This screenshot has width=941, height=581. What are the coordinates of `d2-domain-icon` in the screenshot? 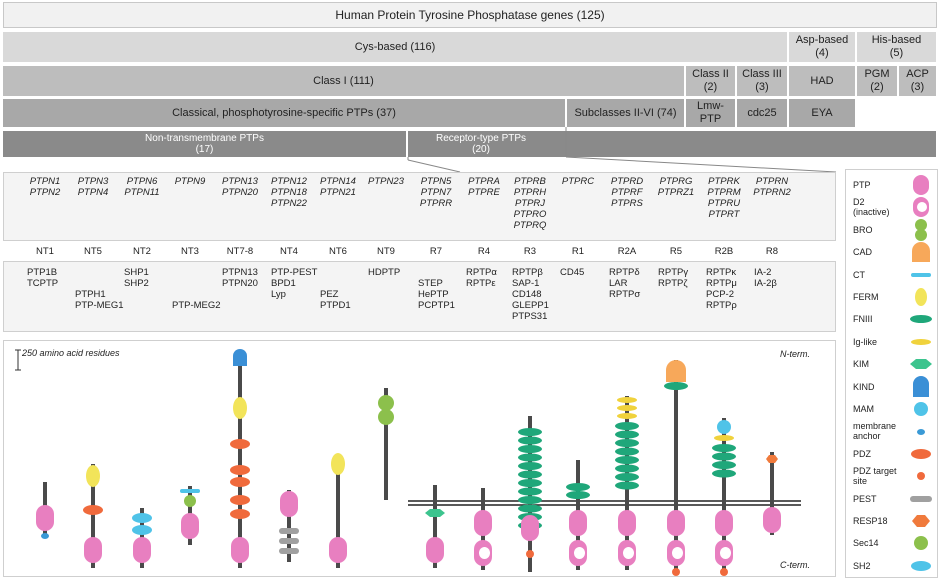 It's located at (921, 207).